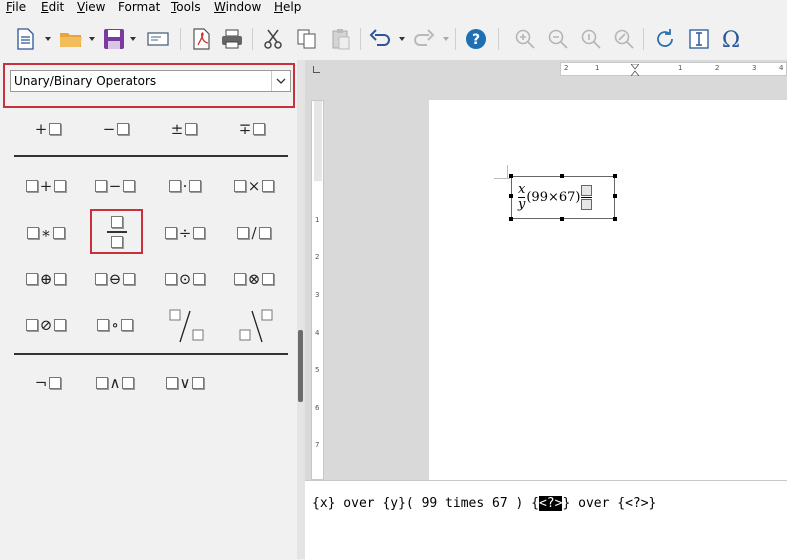 This screenshot has width=787, height=560. I want to click on symbol-boolean-not: ¬, so click(47, 383).